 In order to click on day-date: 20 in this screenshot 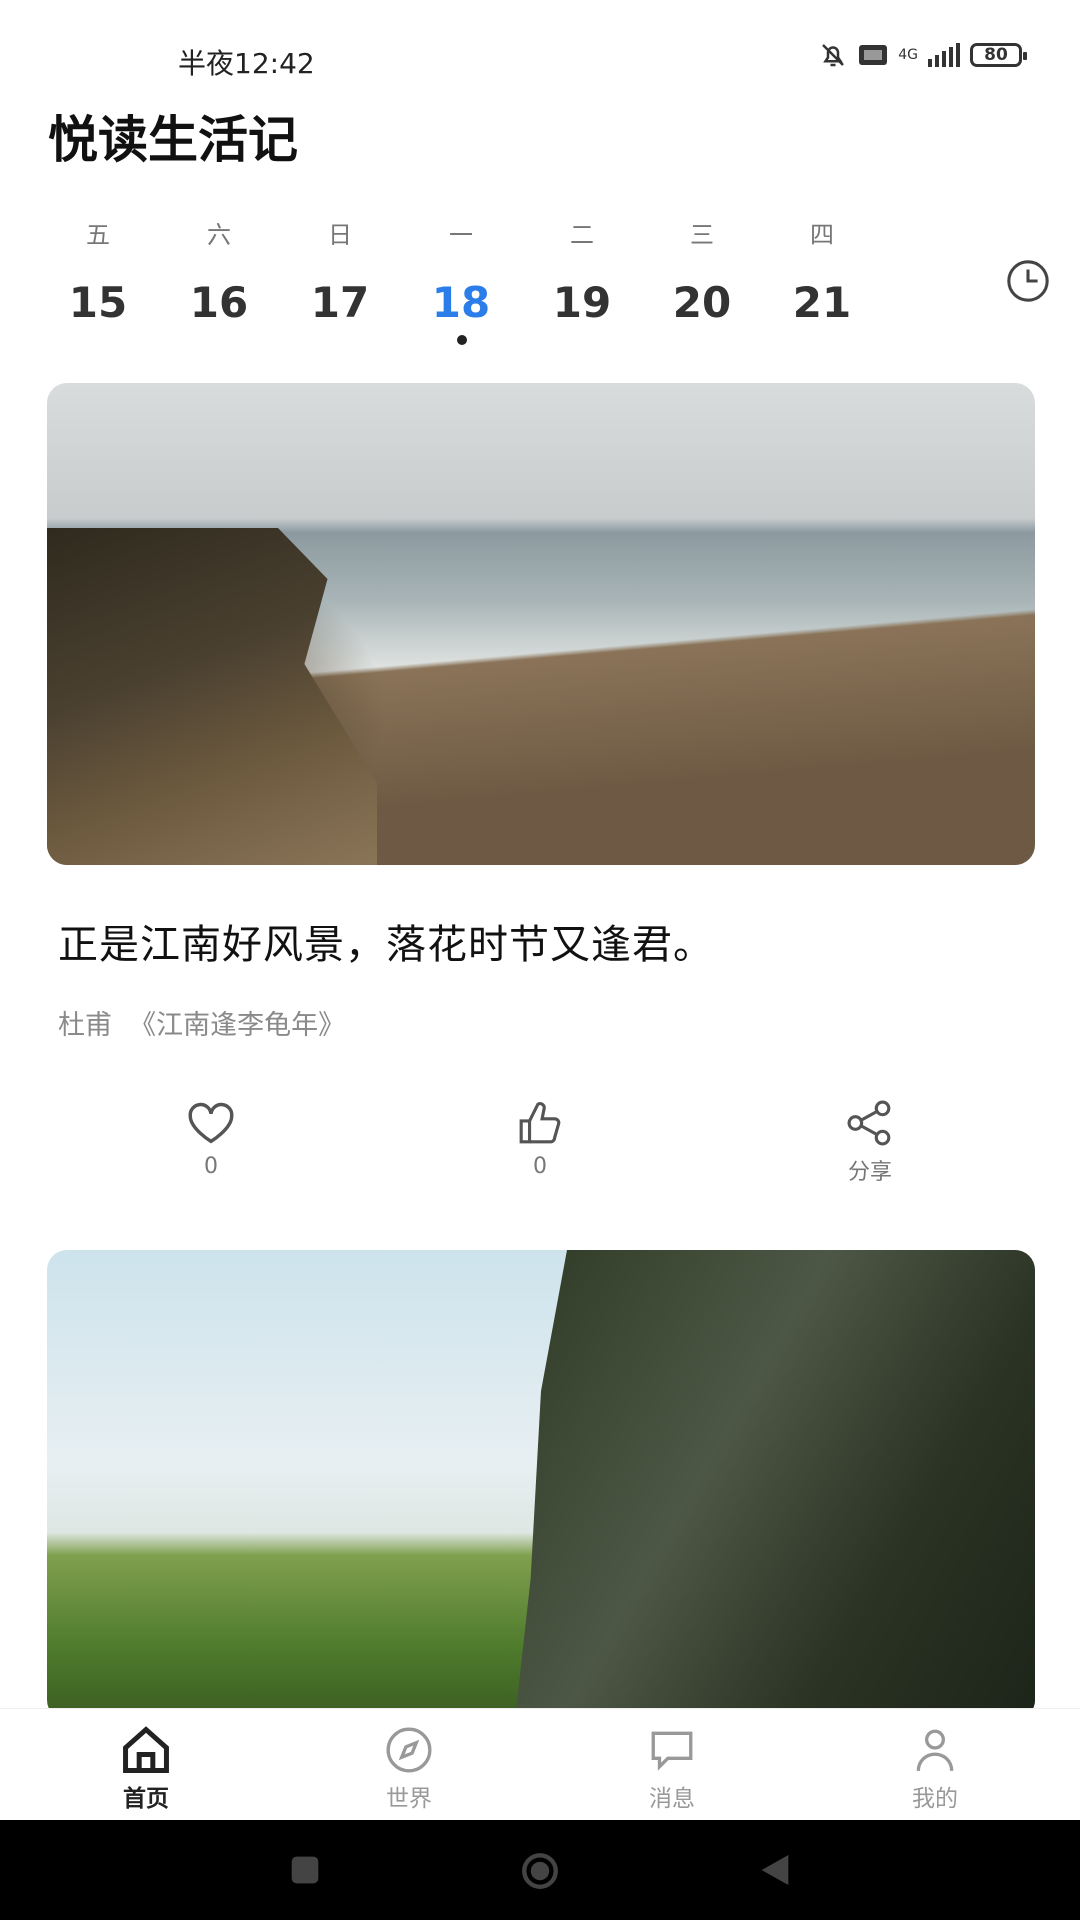, I will do `click(702, 302)`.